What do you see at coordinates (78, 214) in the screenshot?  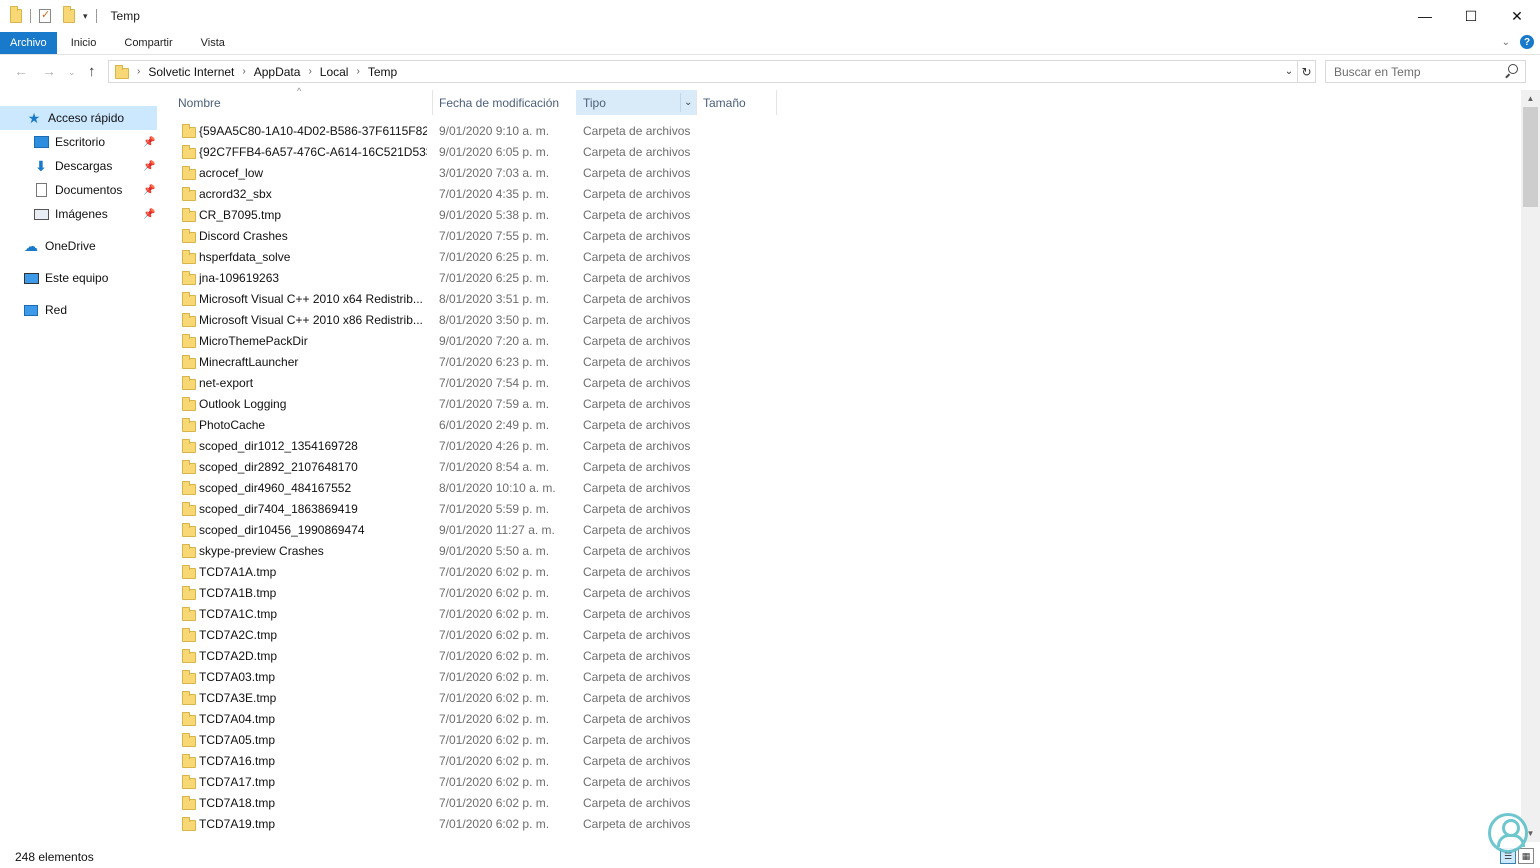 I see `sidebar-item-imagenes: Imágenes 📌` at bounding box center [78, 214].